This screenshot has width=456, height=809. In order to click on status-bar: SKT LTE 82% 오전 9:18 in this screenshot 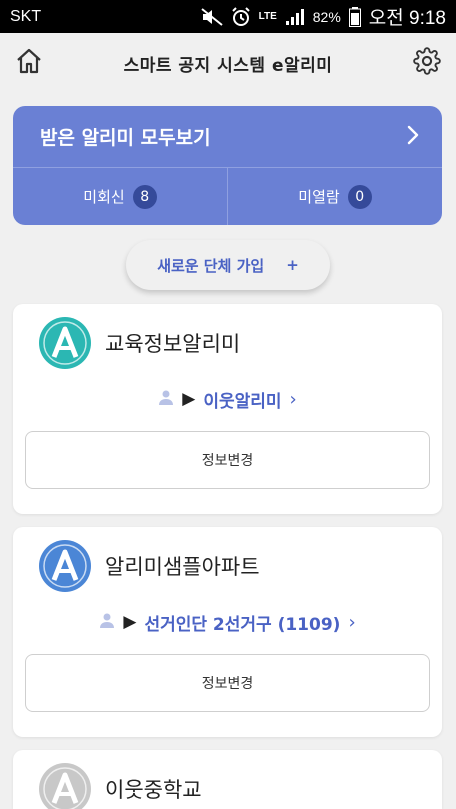, I will do `click(228, 16)`.